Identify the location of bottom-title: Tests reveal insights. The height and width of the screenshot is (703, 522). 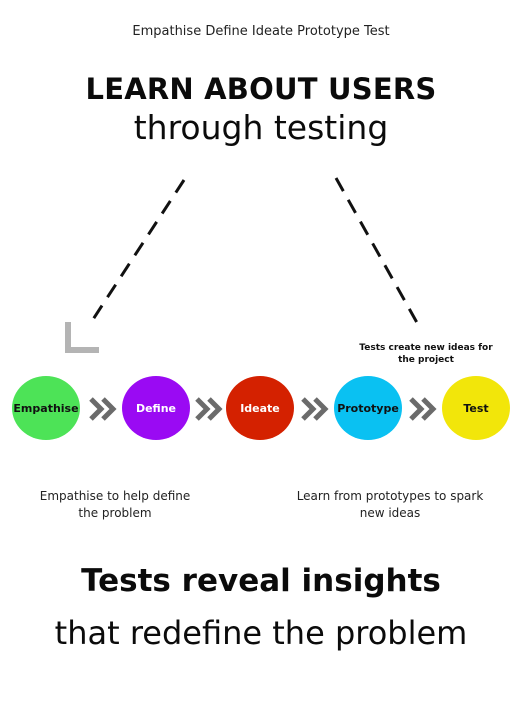
(261, 581).